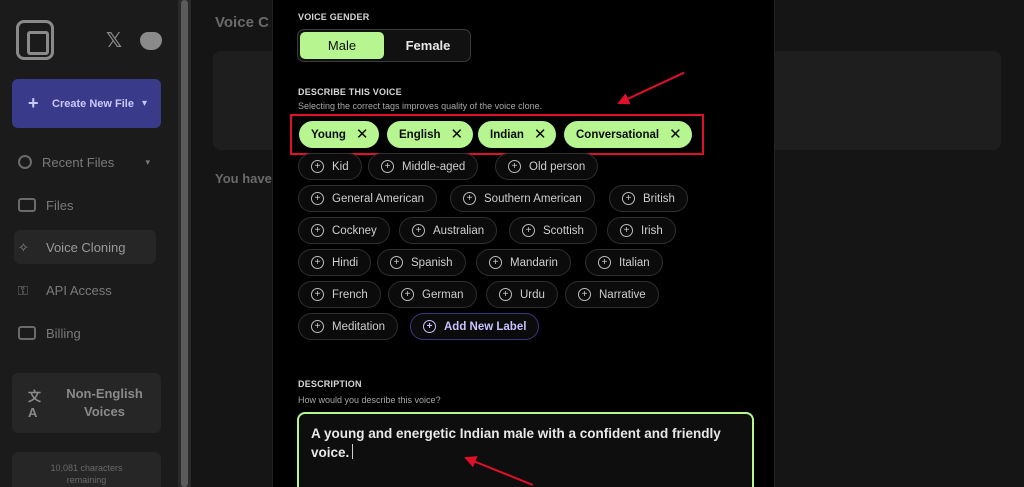  I want to click on tag-label: Irish, so click(652, 230).